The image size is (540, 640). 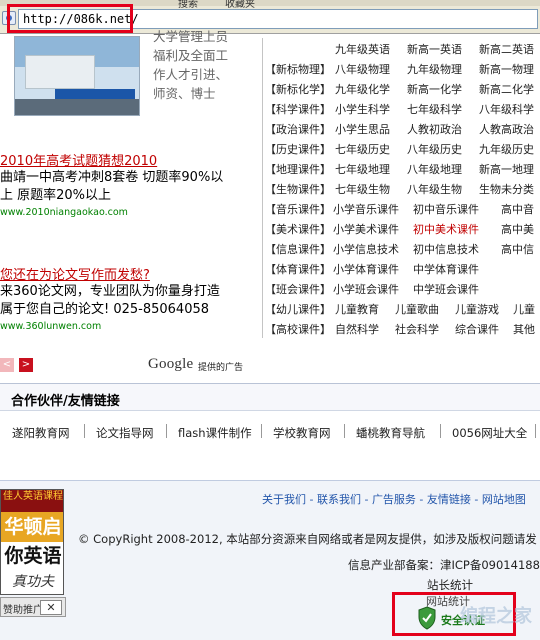 What do you see at coordinates (298, 129) in the screenshot?
I see `category-label: 【政治课件】` at bounding box center [298, 129].